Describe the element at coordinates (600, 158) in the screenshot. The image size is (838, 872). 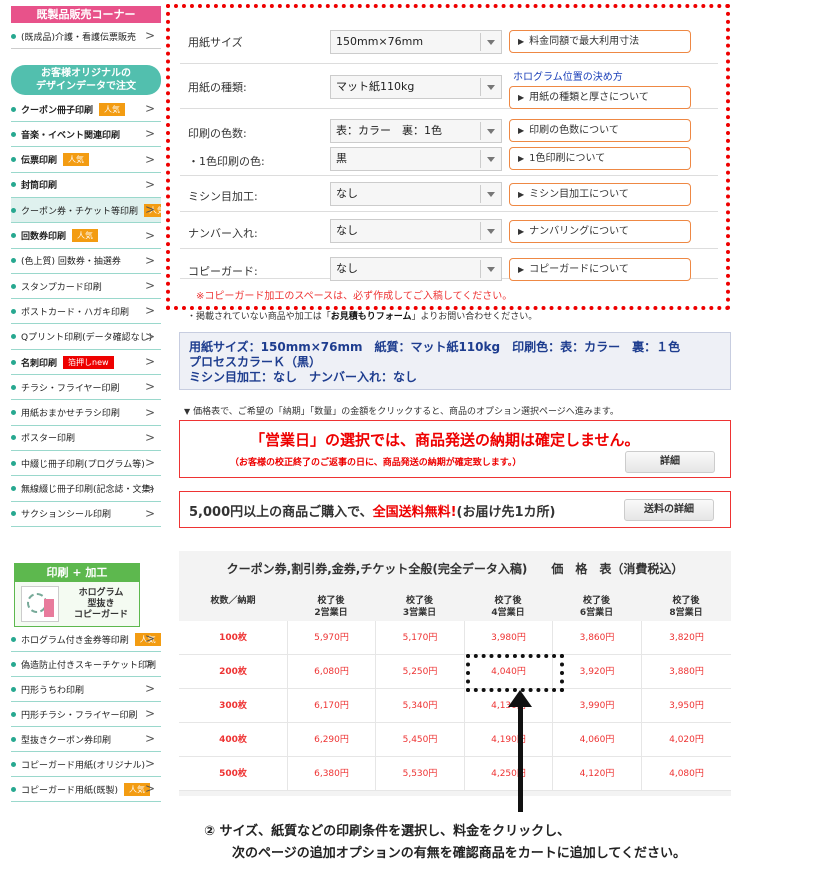
I see `option-info-button: ▶ 1色印刷について` at that location.